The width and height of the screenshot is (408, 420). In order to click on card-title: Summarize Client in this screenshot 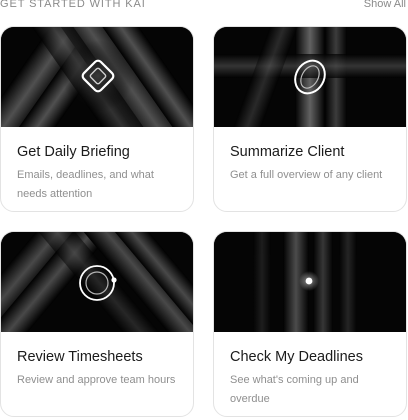, I will do `click(287, 152)`.